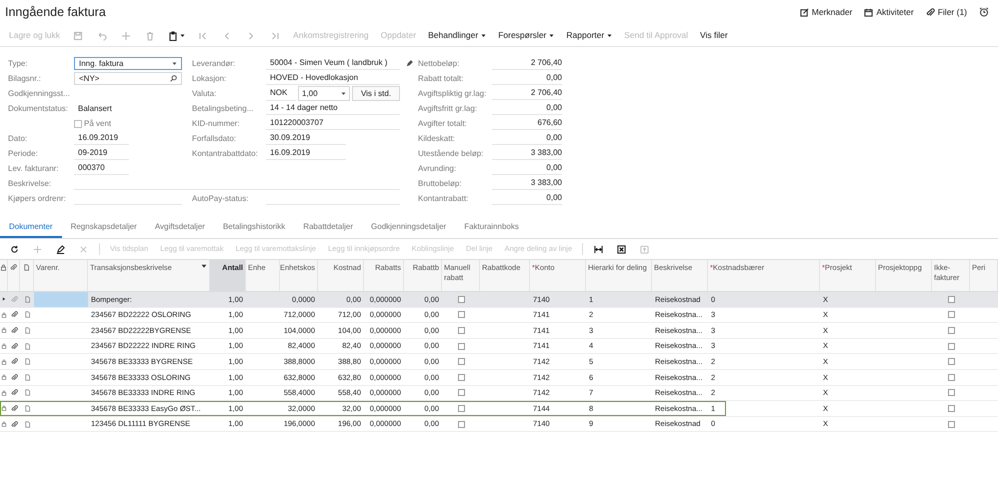 The height and width of the screenshot is (480, 998). What do you see at coordinates (254, 229) in the screenshot?
I see `tab: Betalingshistorikk` at bounding box center [254, 229].